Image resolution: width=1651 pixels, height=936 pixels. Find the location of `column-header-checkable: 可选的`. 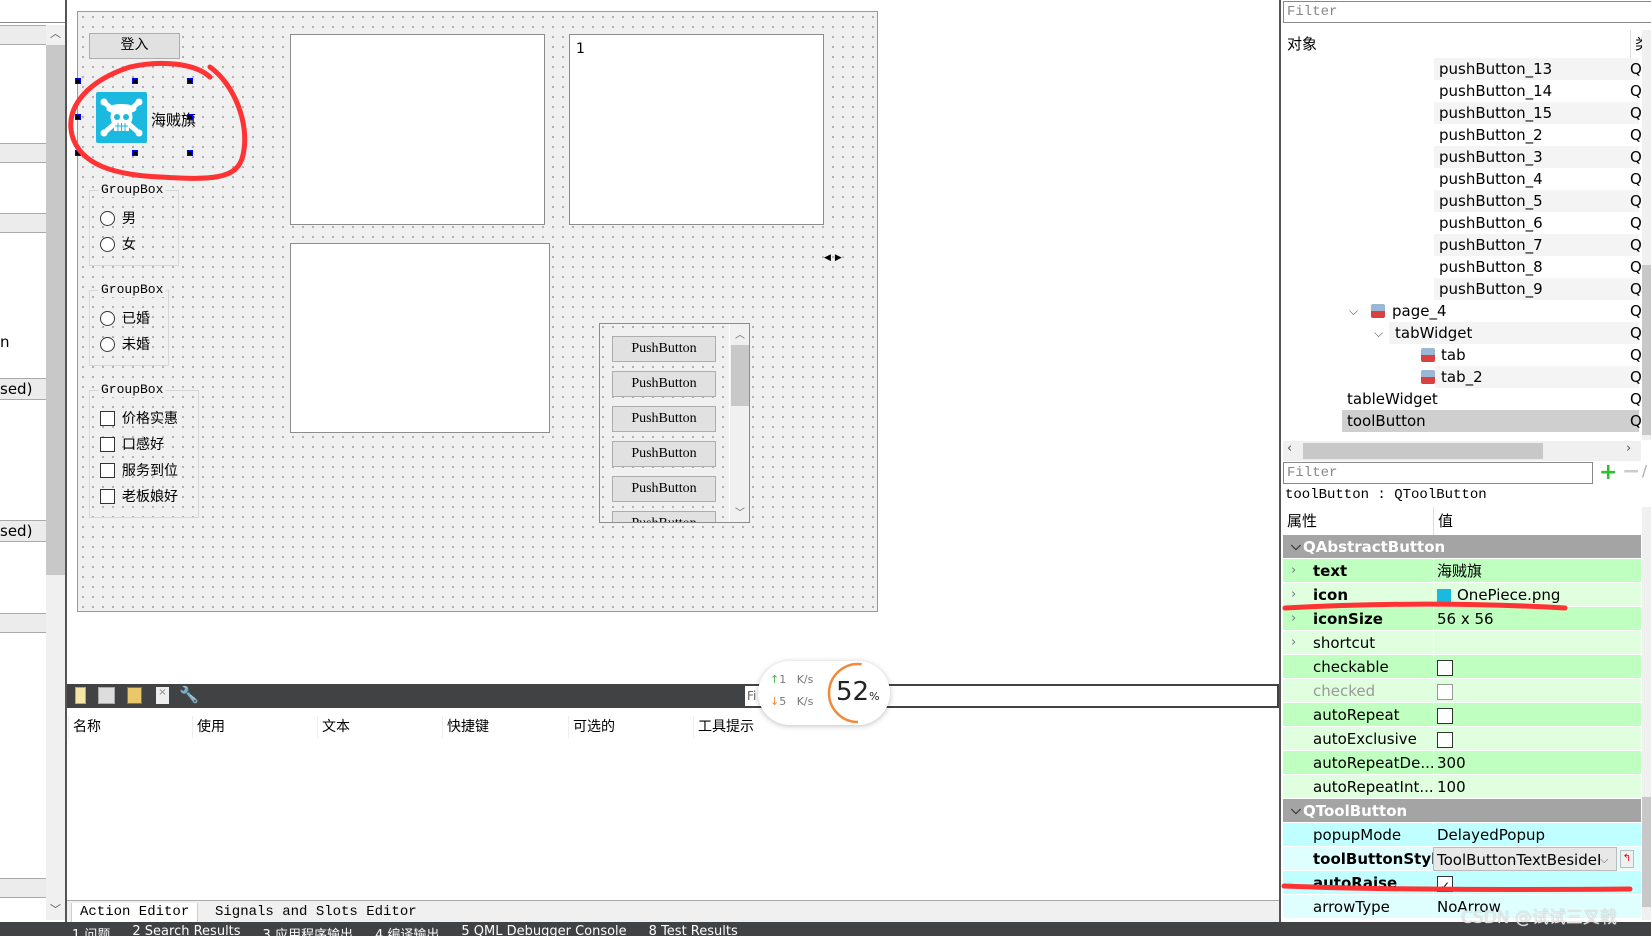

column-header-checkable: 可选的 is located at coordinates (591, 727).